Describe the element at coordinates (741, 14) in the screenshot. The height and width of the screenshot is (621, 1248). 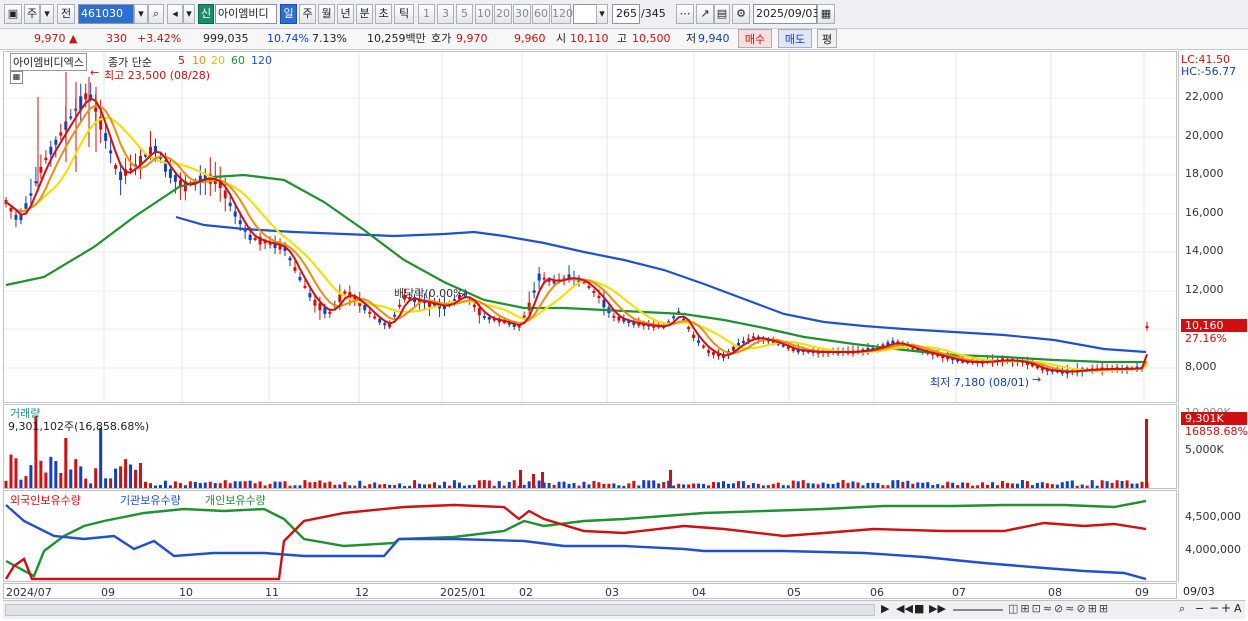
I see `gear-icon: ⚙` at that location.